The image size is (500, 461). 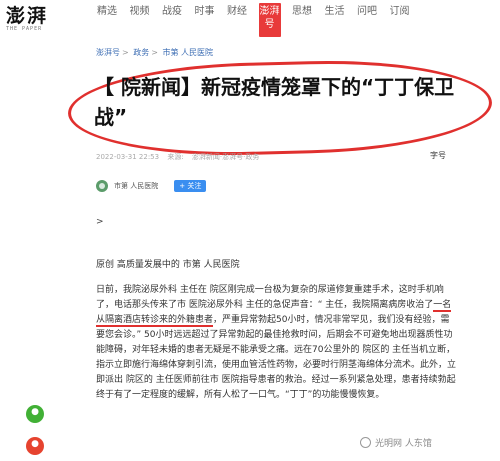 I want to click on nav-item: 时事, so click(x=205, y=20).